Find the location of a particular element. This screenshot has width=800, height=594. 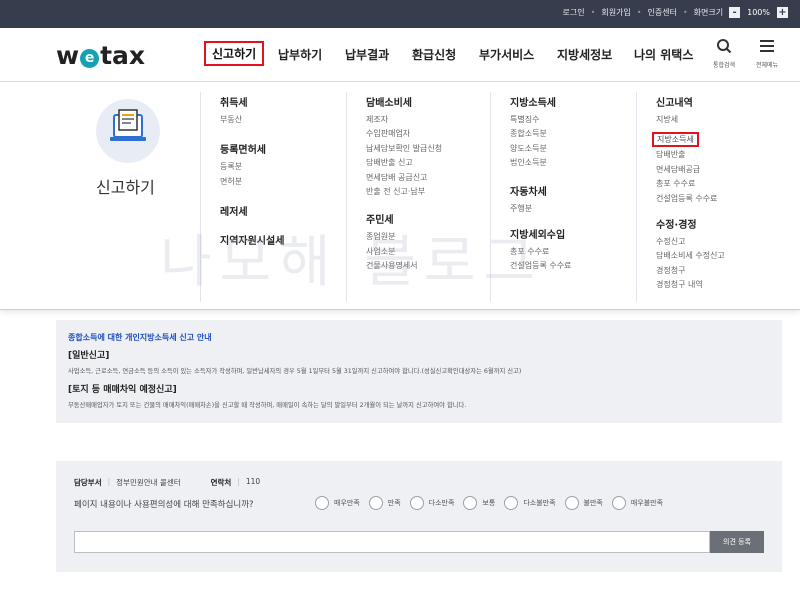

nav-report: 신고하기 is located at coordinates (234, 53).